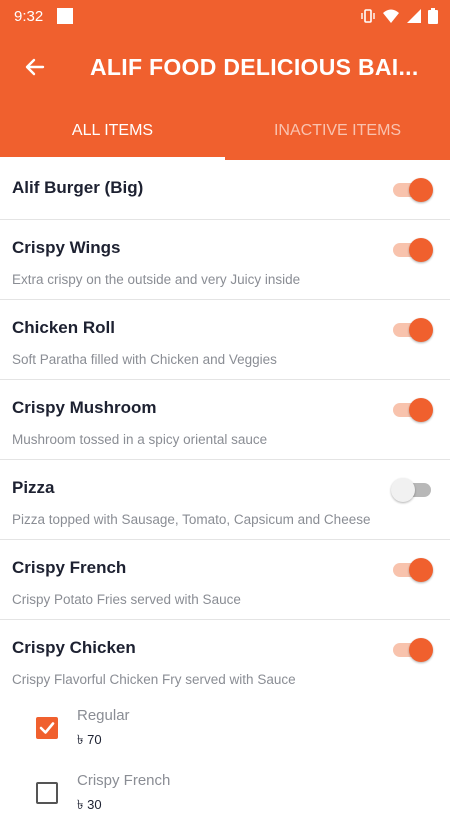 The width and height of the screenshot is (450, 833). What do you see at coordinates (112, 131) in the screenshot?
I see `tab-all-items: ALL ITEMS` at bounding box center [112, 131].